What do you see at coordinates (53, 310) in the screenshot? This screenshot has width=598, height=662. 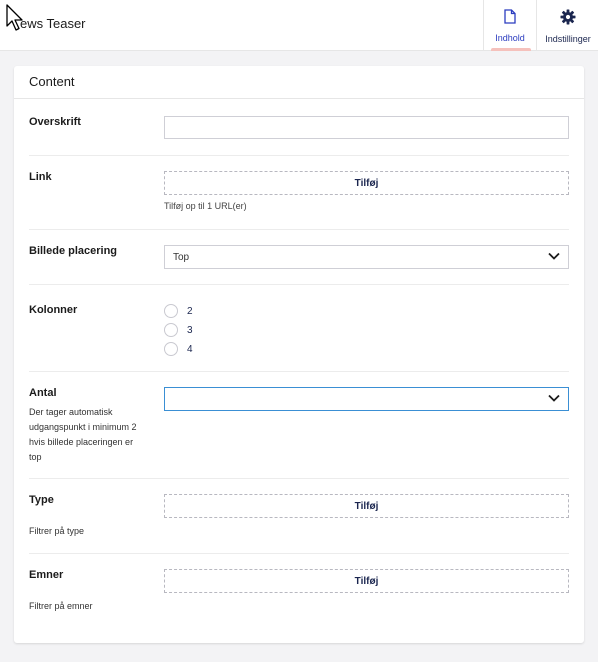 I see `field-label: Kolonner` at bounding box center [53, 310].